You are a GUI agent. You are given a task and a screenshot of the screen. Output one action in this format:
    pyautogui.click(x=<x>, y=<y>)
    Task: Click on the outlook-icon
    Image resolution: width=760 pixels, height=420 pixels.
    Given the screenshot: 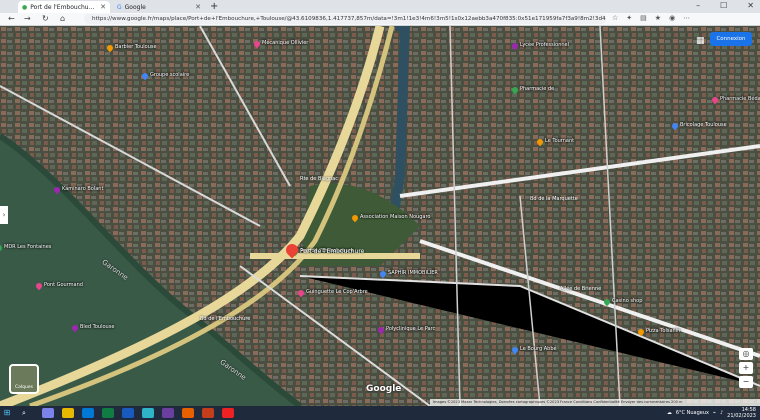 What is the action you would take?
    pyautogui.click(x=88, y=413)
    